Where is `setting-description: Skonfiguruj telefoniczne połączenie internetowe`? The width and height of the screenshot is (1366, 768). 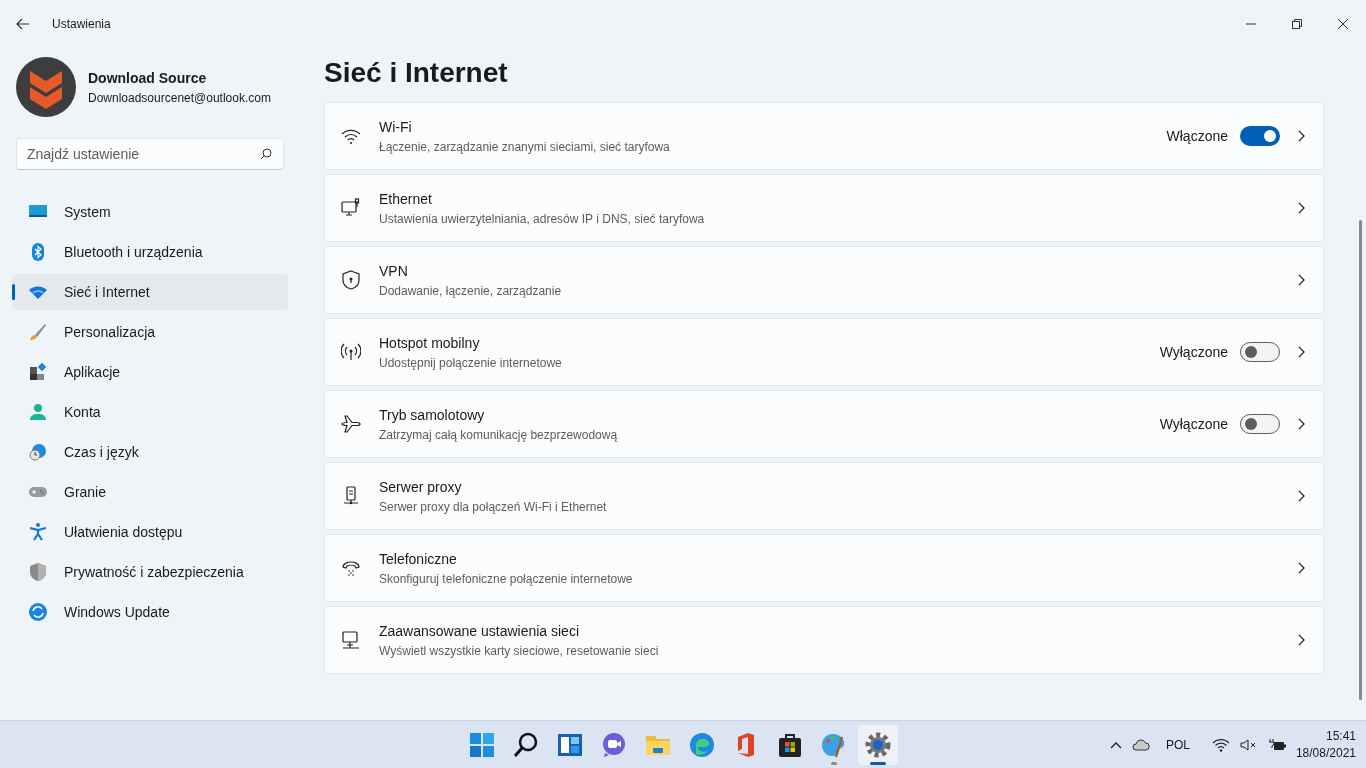 setting-description: Skonfiguruj telefoniczne połączenie internetowe is located at coordinates (506, 579).